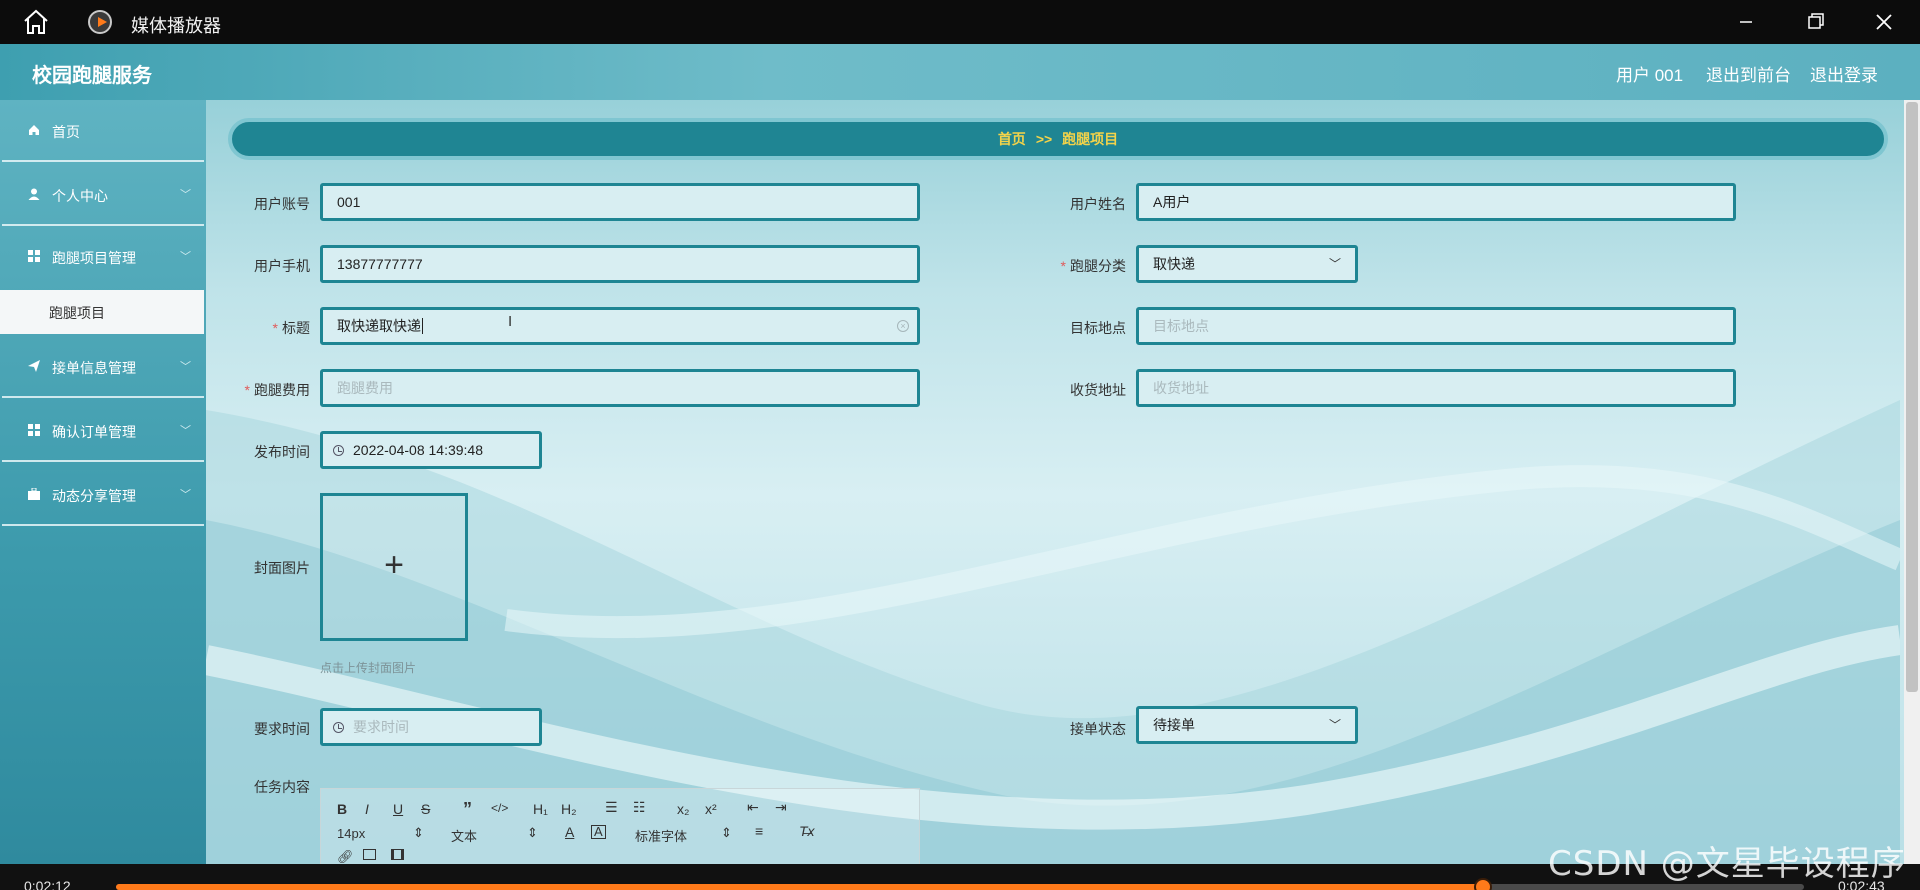 The height and width of the screenshot is (890, 1920). Describe the element at coordinates (1912, 397) in the screenshot. I see `scrollbar-thumb` at that location.